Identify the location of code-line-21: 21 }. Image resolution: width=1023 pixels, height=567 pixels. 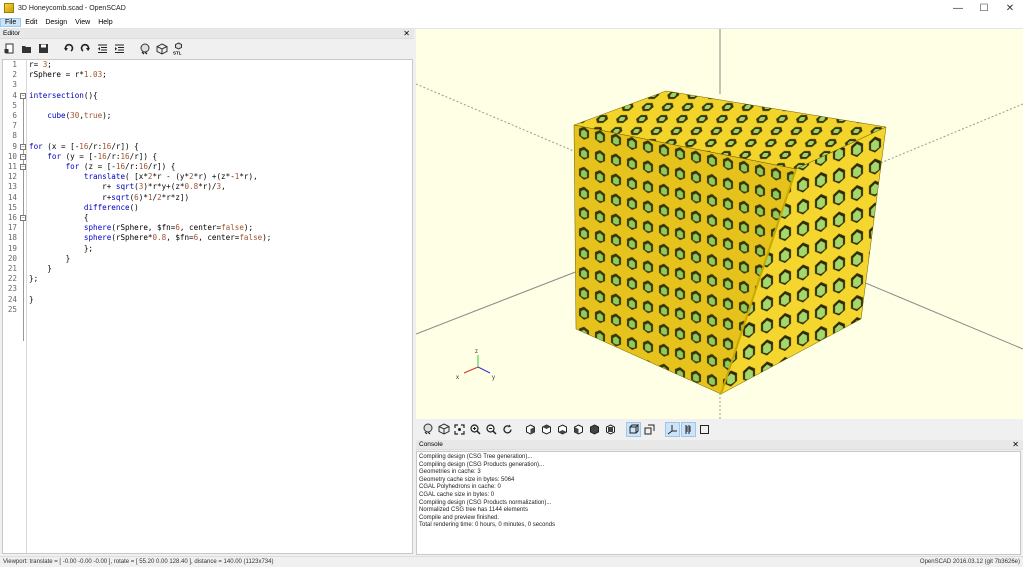
(29, 268).